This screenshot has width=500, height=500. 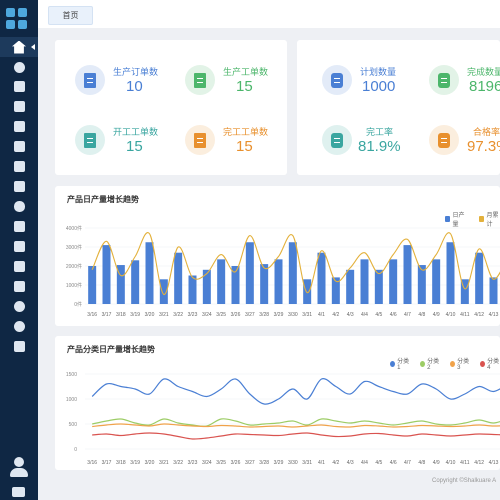 What do you see at coordinates (71, 400) in the screenshot?
I see `y-tick-label: 1000` at bounding box center [71, 400].